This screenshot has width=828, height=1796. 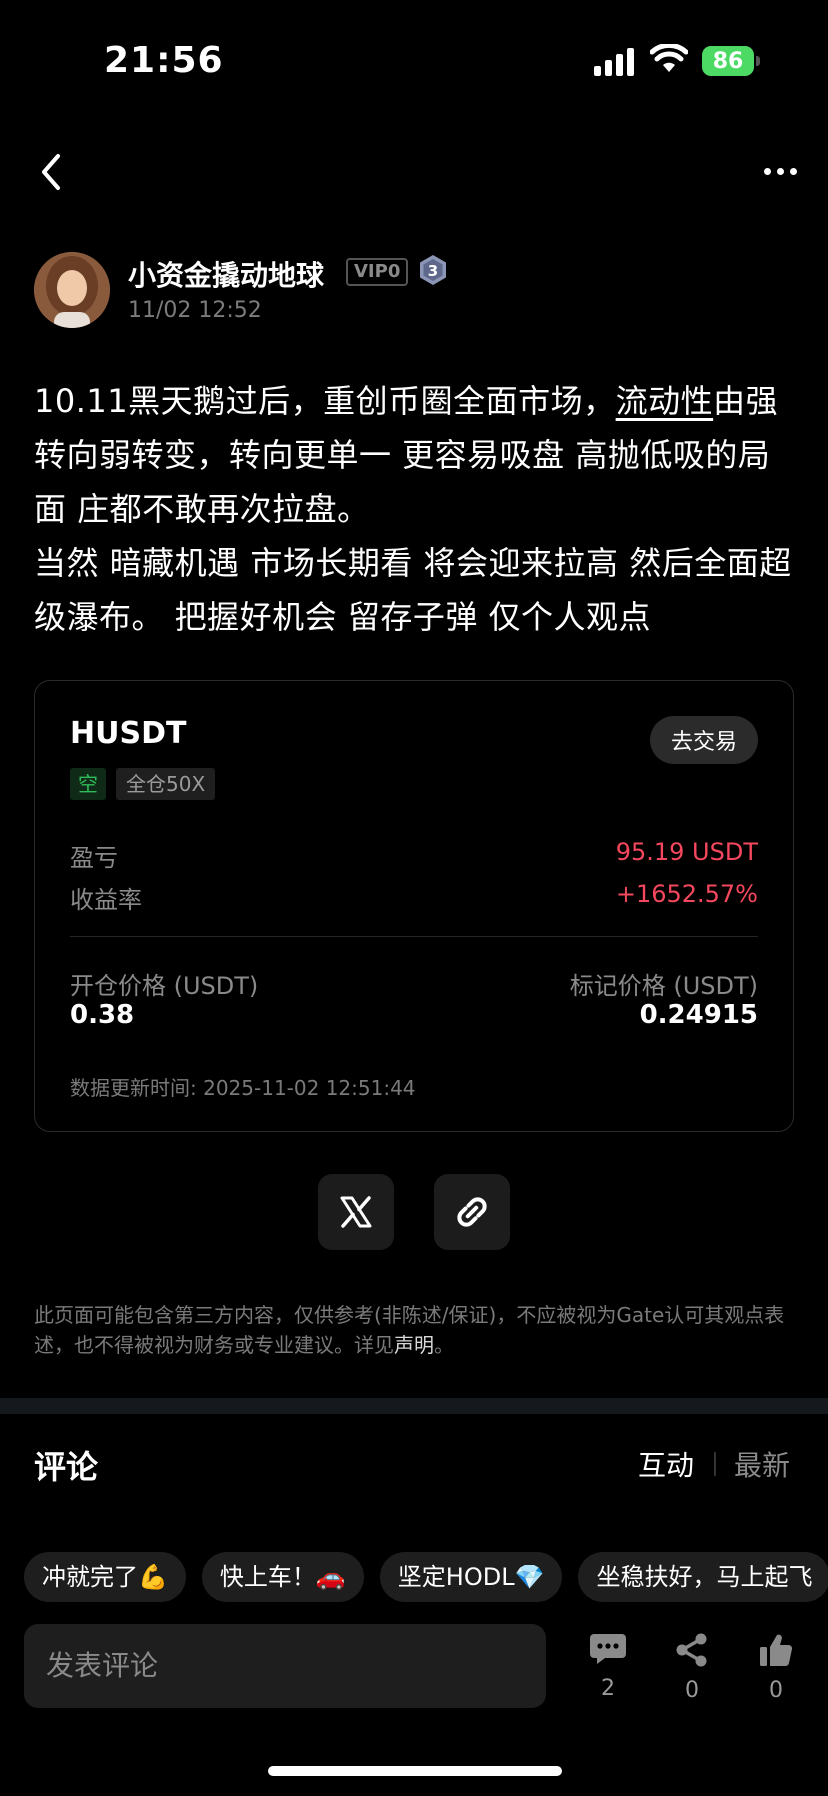 What do you see at coordinates (691, 1650) in the screenshot?
I see `share-icon` at bounding box center [691, 1650].